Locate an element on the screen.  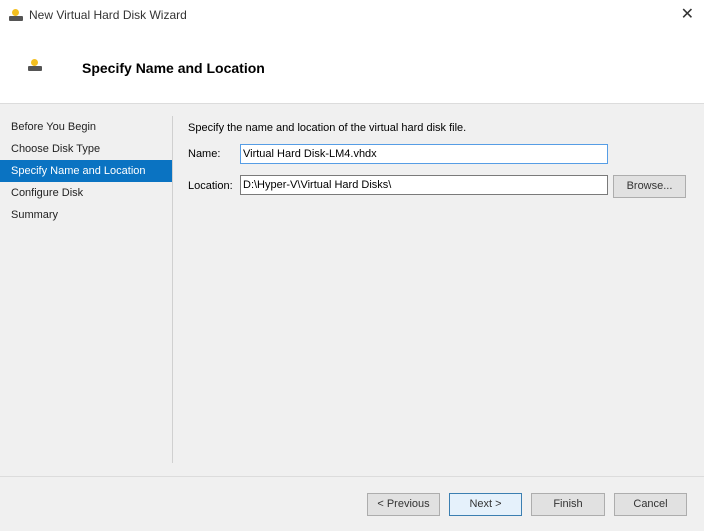
close-icon: ✕ is located at coordinates (687, 14).